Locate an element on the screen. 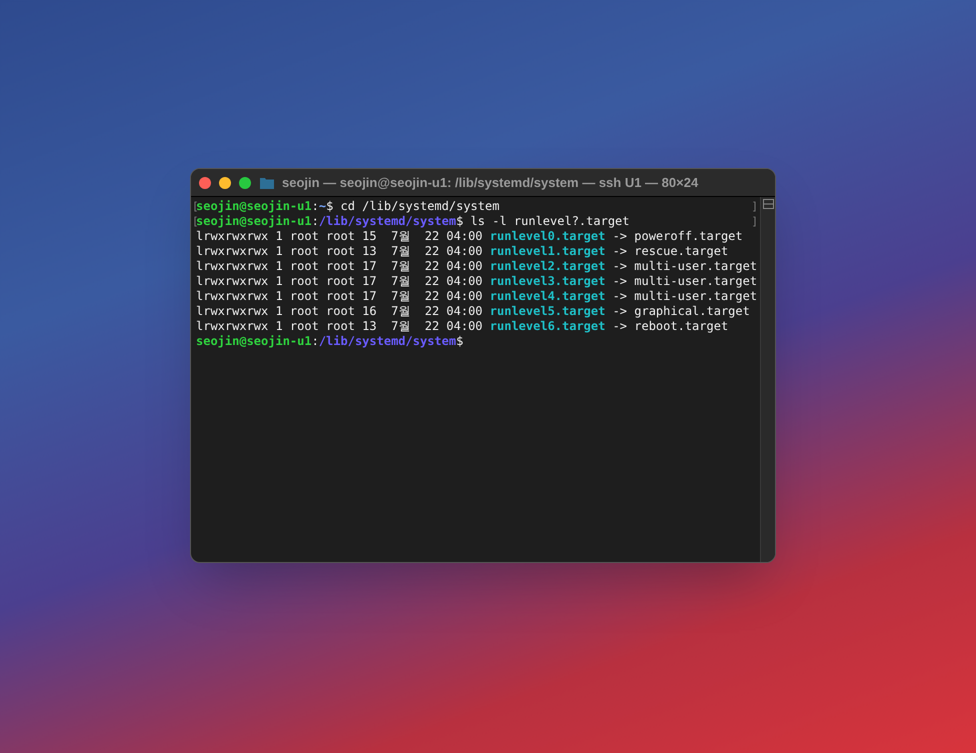 This screenshot has width=976, height=753. terminal-line: lrwxrwxrwx 1 root root 17 7월 22 04:00 runlevel3.target -> multi-user.target is located at coordinates (477, 281).